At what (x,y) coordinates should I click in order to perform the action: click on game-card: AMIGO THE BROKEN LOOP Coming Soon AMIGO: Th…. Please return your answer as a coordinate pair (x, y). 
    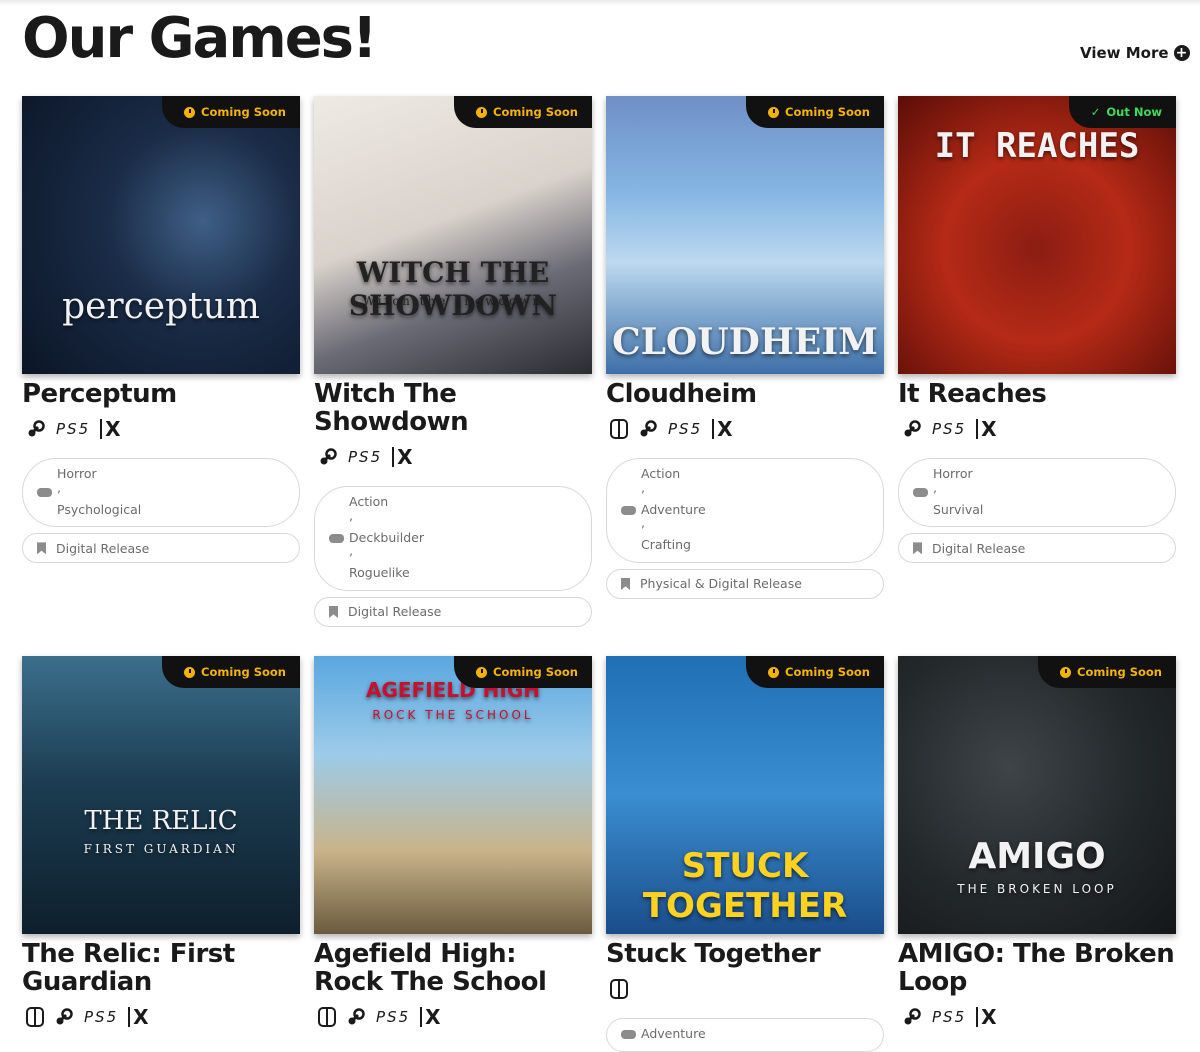
    Looking at the image, I should click on (1037, 843).